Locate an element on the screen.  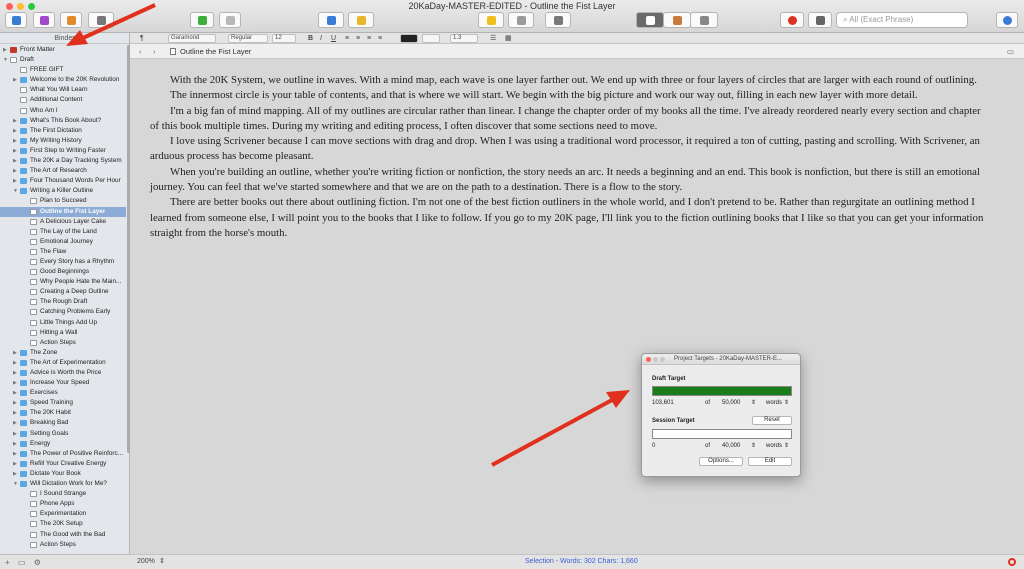
binder-item: ▶ Refill Your Creative Energy is located at coordinates (63, 464).